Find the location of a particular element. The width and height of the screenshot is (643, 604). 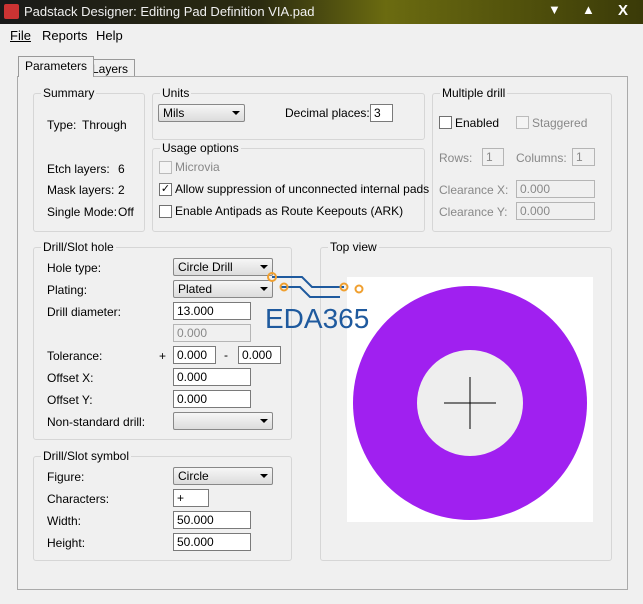

close-button: X is located at coordinates (623, 10).